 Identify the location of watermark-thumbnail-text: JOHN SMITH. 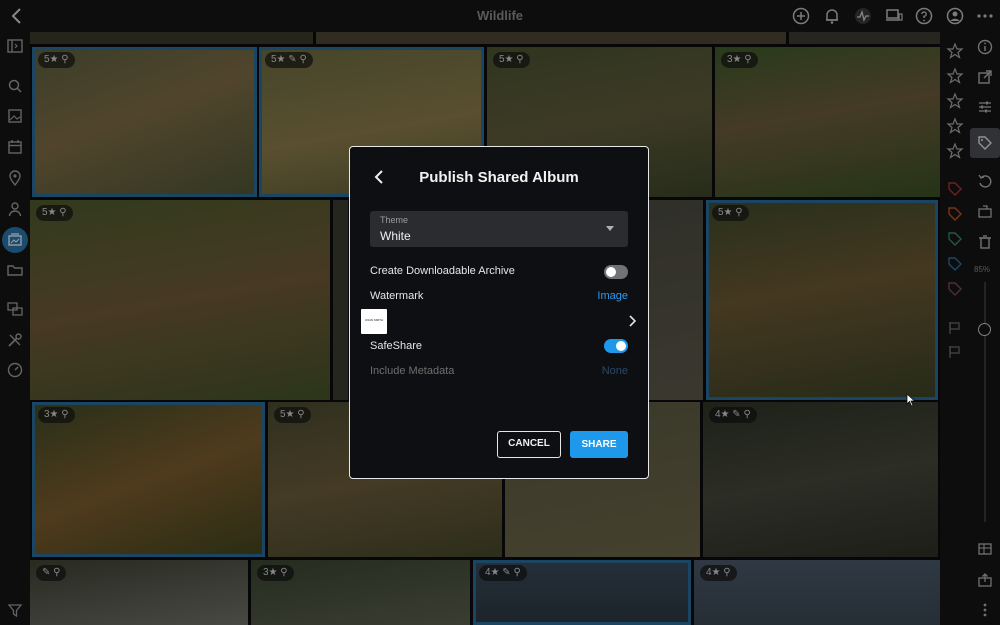
(374, 320).